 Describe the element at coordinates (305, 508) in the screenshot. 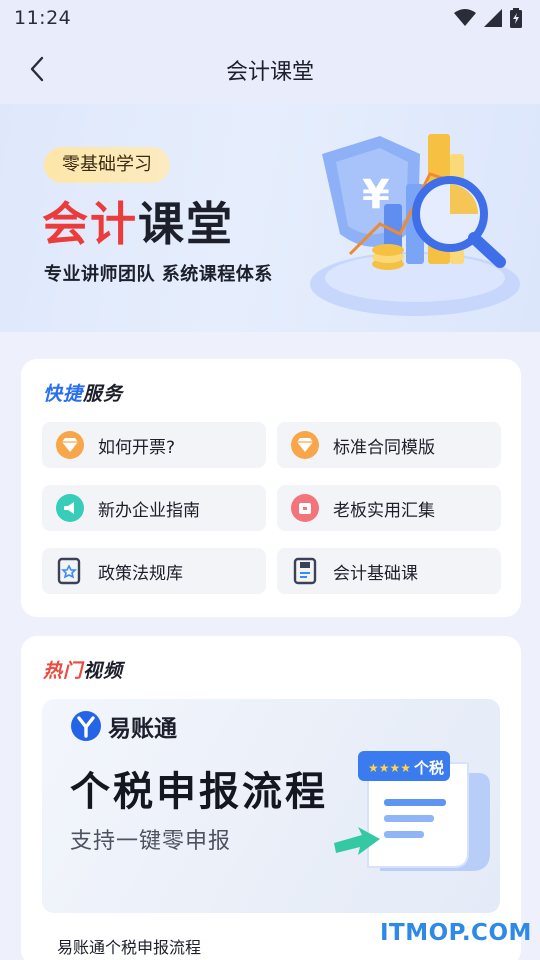

I see `box-icon` at that location.